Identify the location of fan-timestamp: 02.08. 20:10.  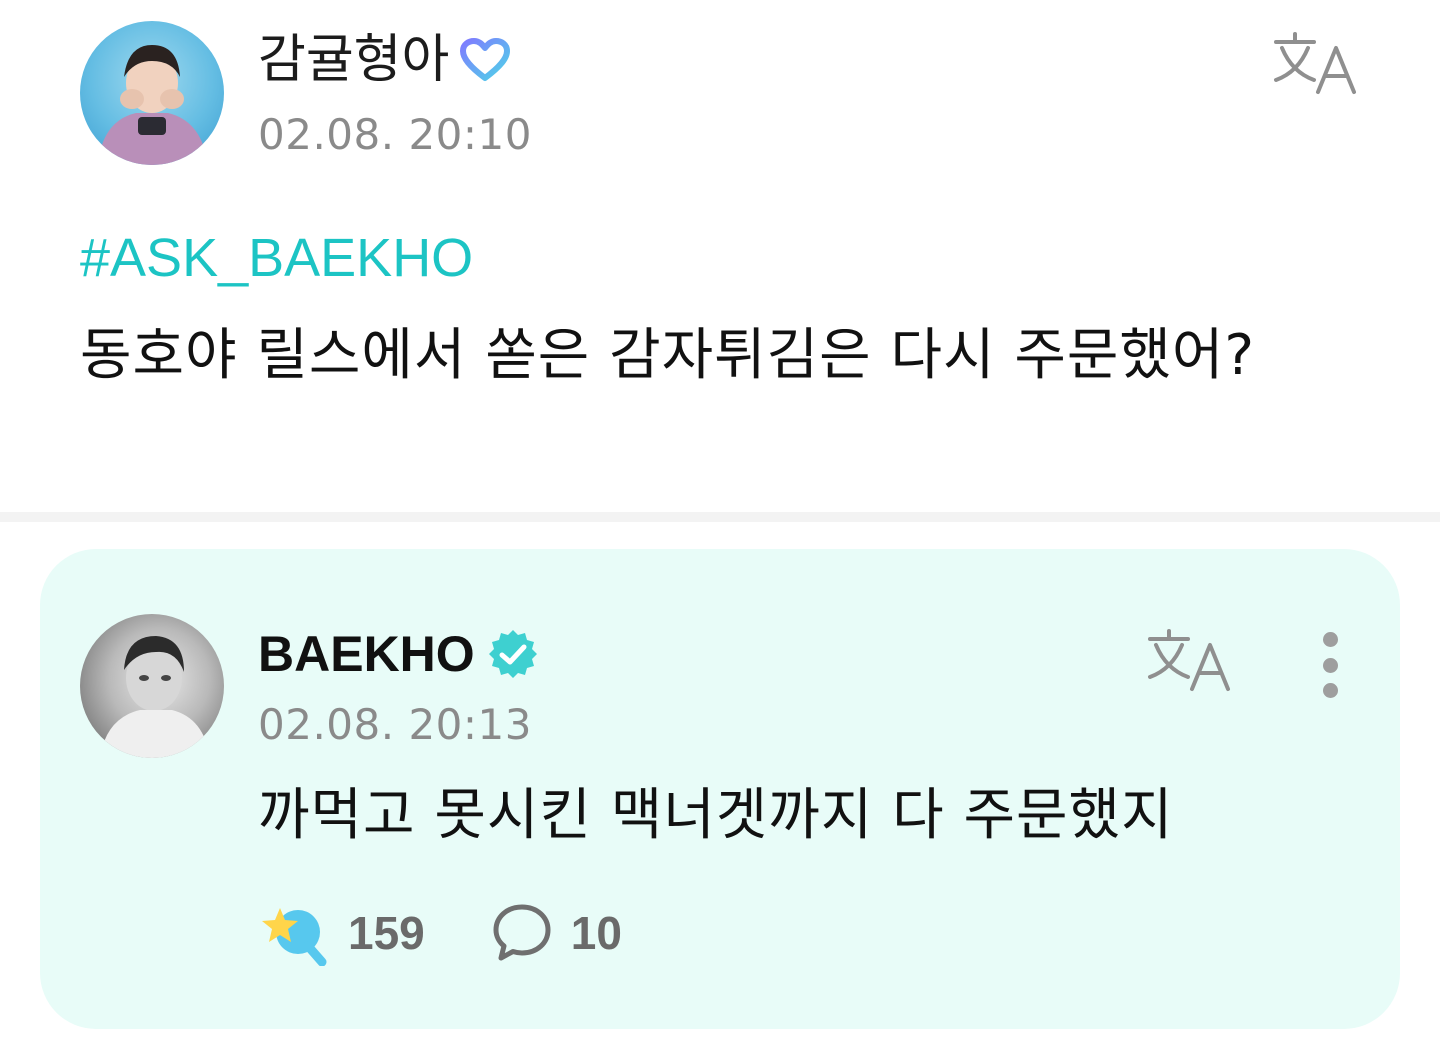
(395, 134).